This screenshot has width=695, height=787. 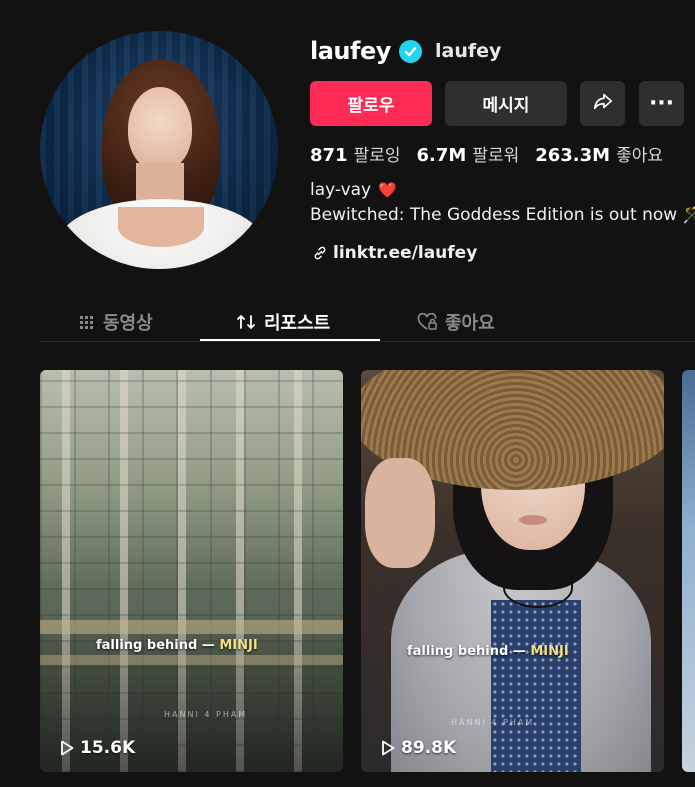 I want to click on tab-likes: 좋아요, so click(x=456, y=322).